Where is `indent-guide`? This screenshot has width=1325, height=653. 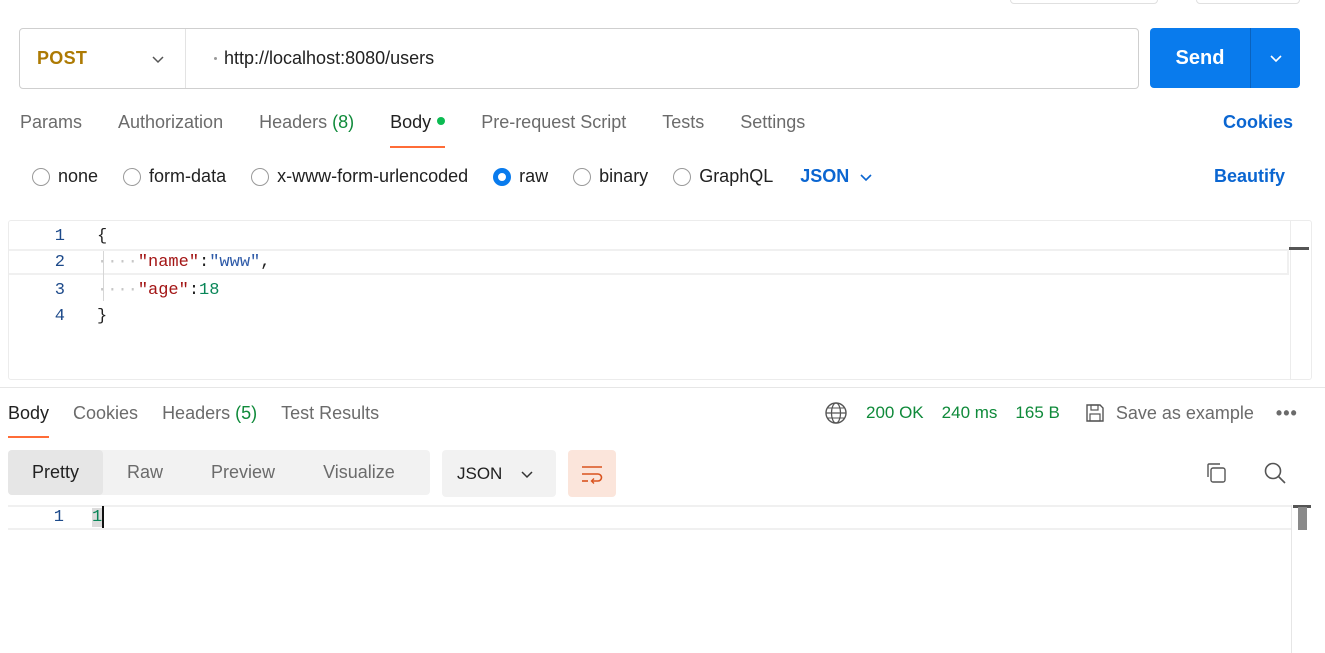 indent-guide is located at coordinates (103, 276).